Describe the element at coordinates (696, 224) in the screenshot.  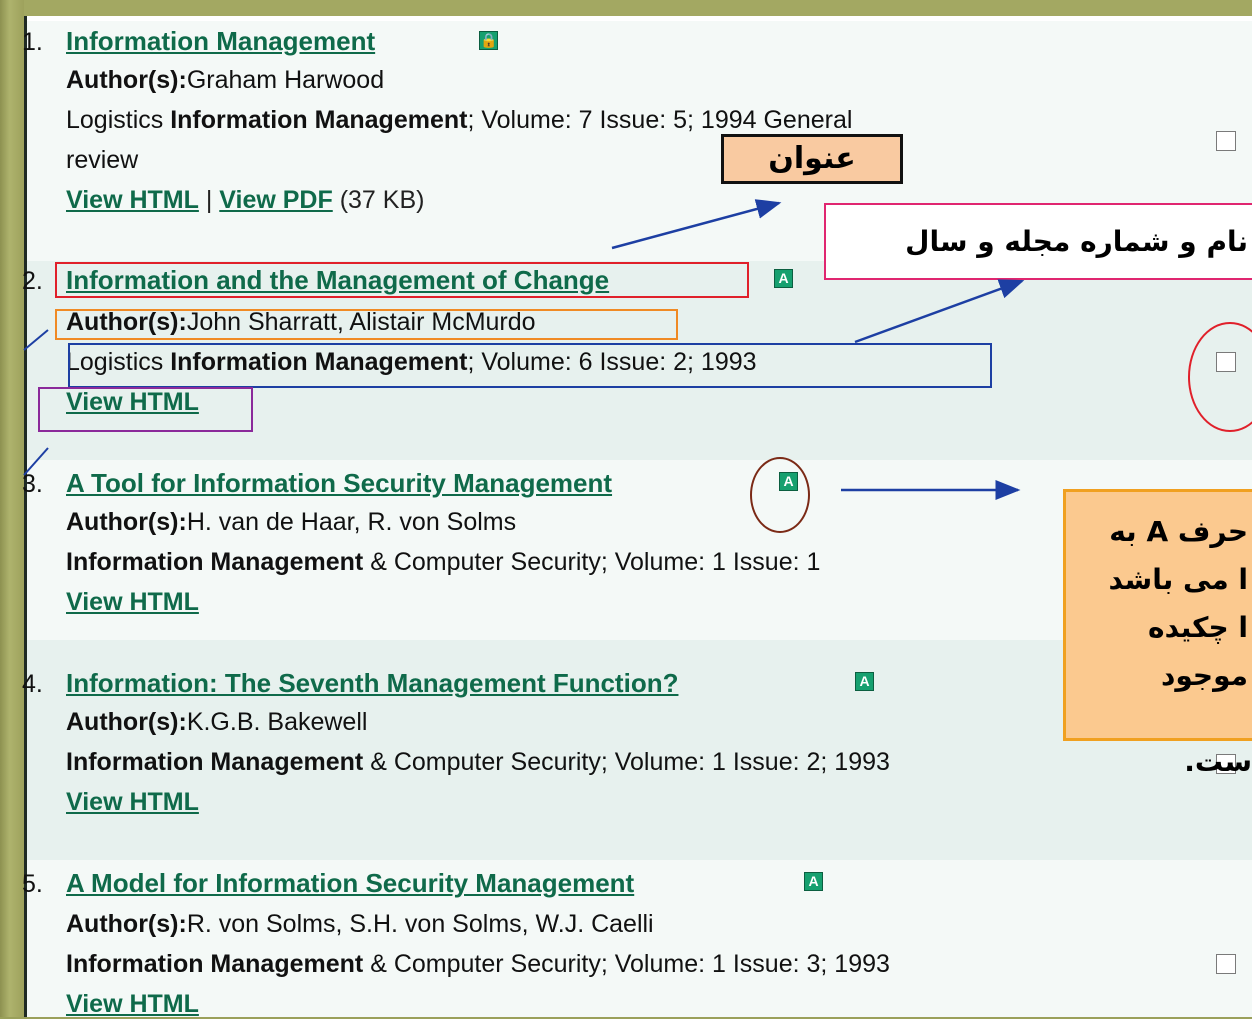
I see `title-arrow` at that location.